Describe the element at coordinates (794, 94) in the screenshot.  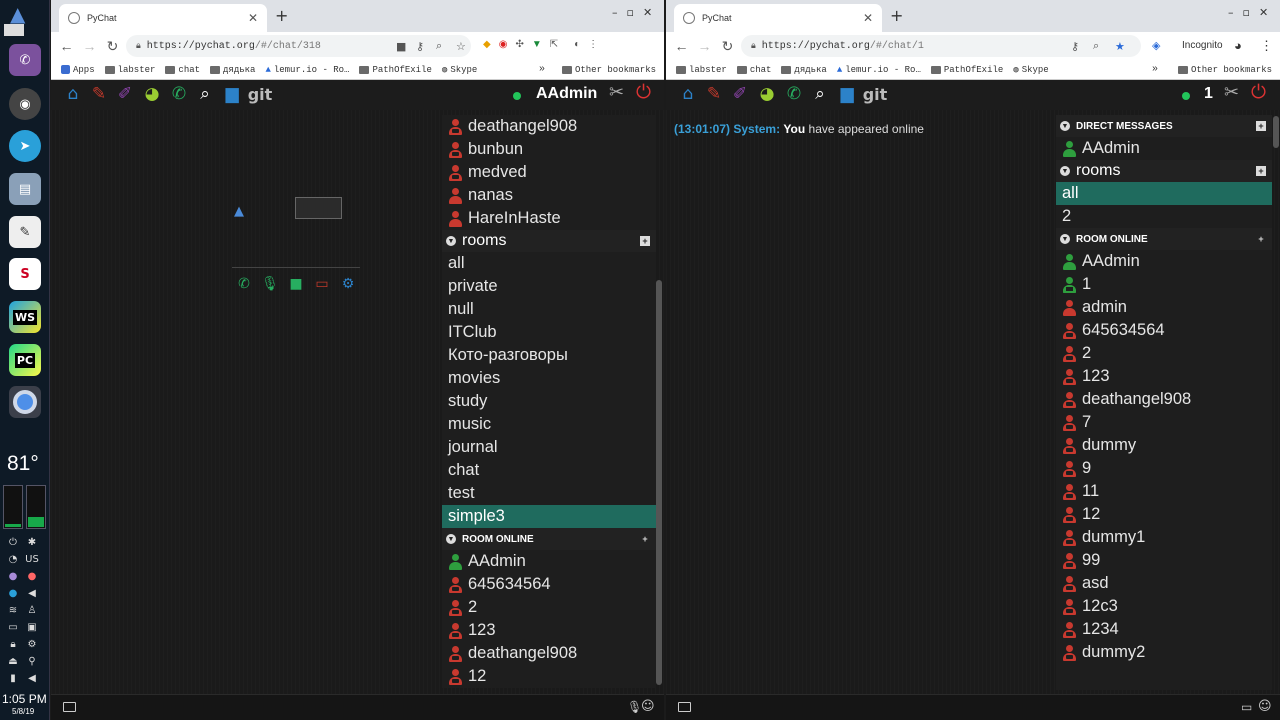
I see `phone-icon: ✆` at that location.